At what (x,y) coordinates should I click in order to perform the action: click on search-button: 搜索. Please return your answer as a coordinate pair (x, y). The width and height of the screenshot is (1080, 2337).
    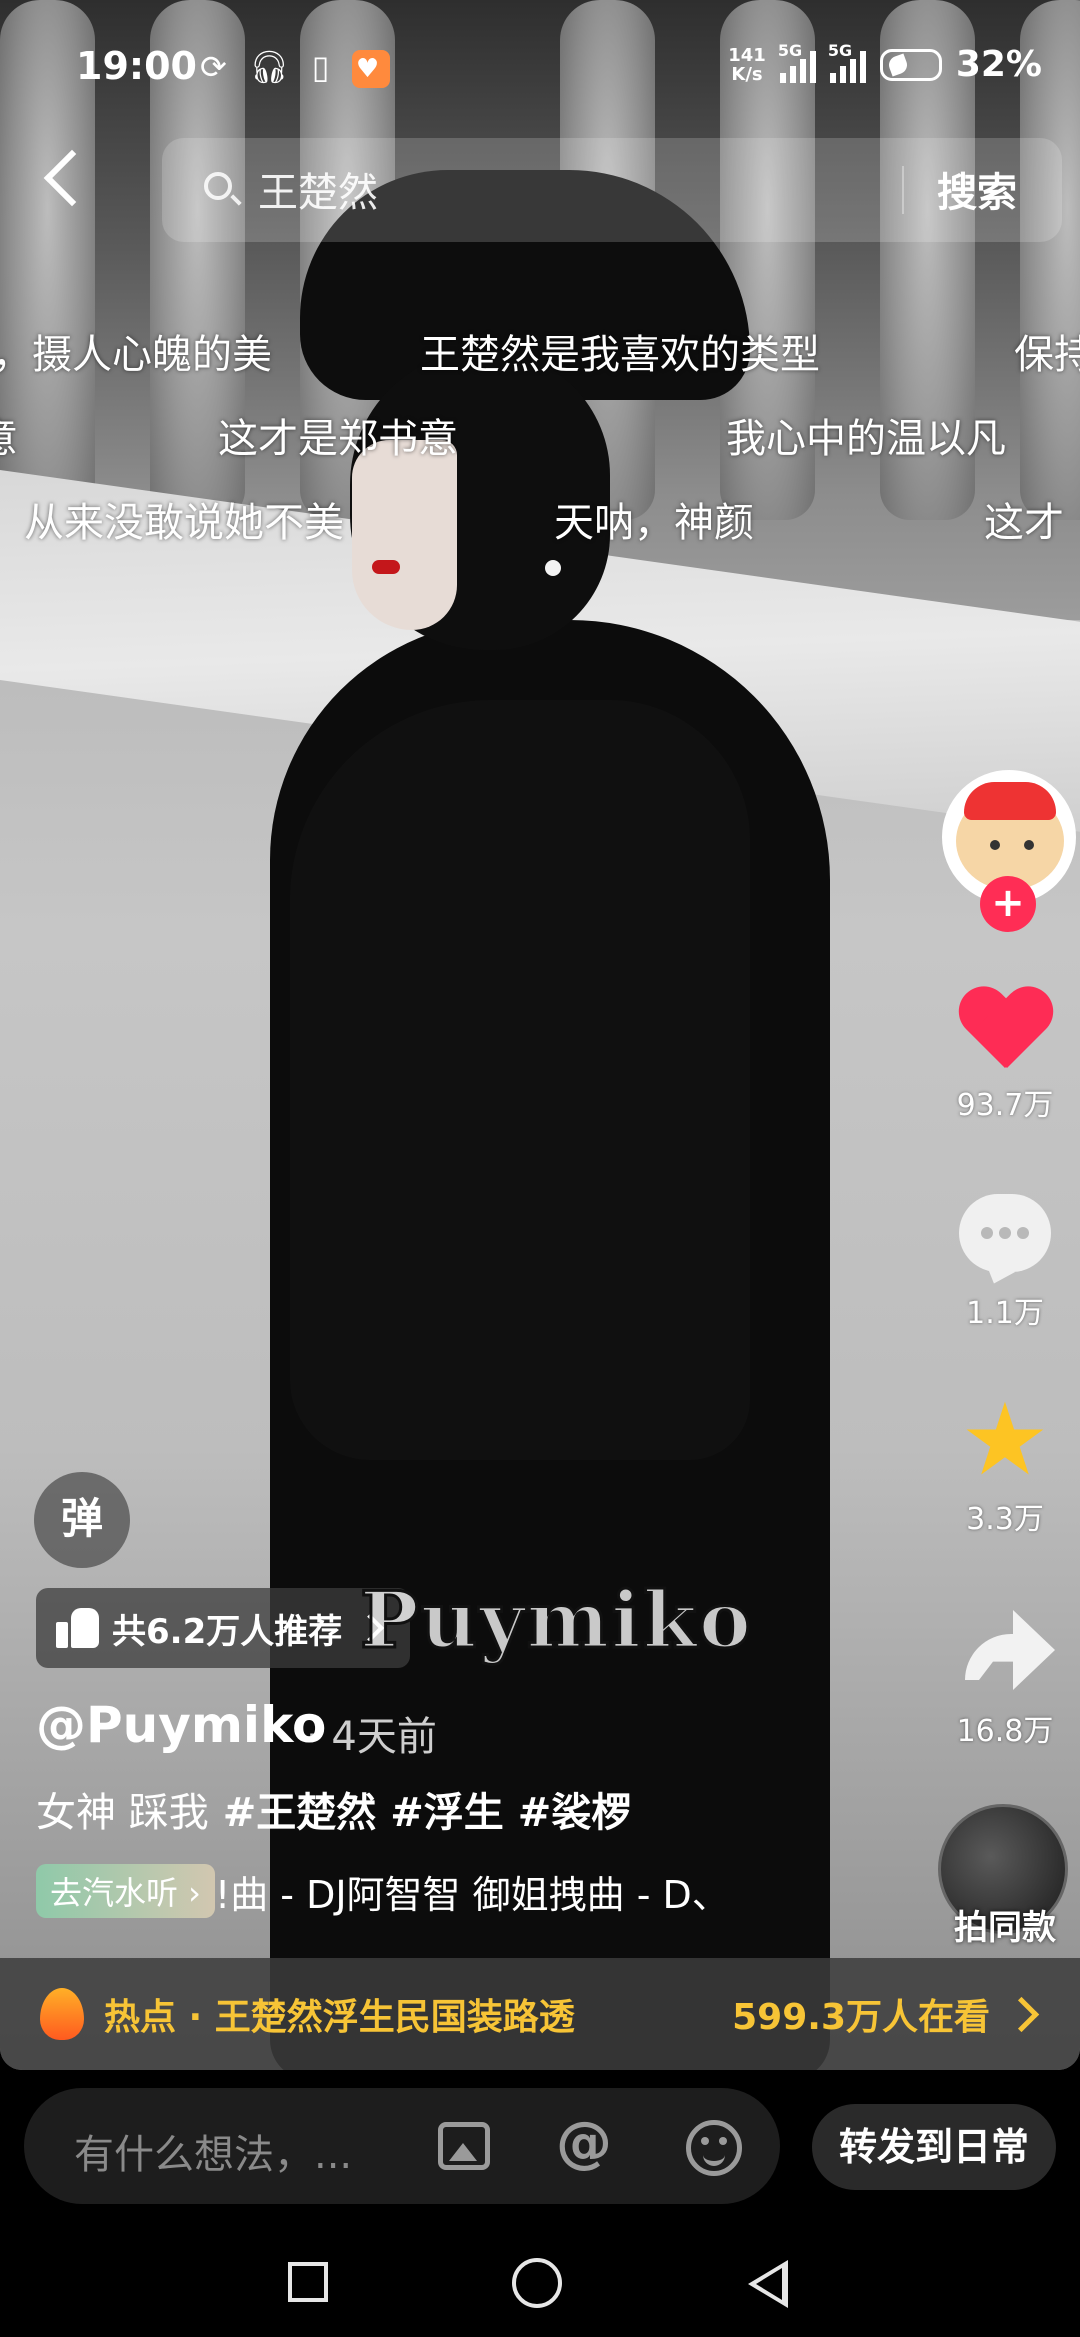
    Looking at the image, I should click on (977, 189).